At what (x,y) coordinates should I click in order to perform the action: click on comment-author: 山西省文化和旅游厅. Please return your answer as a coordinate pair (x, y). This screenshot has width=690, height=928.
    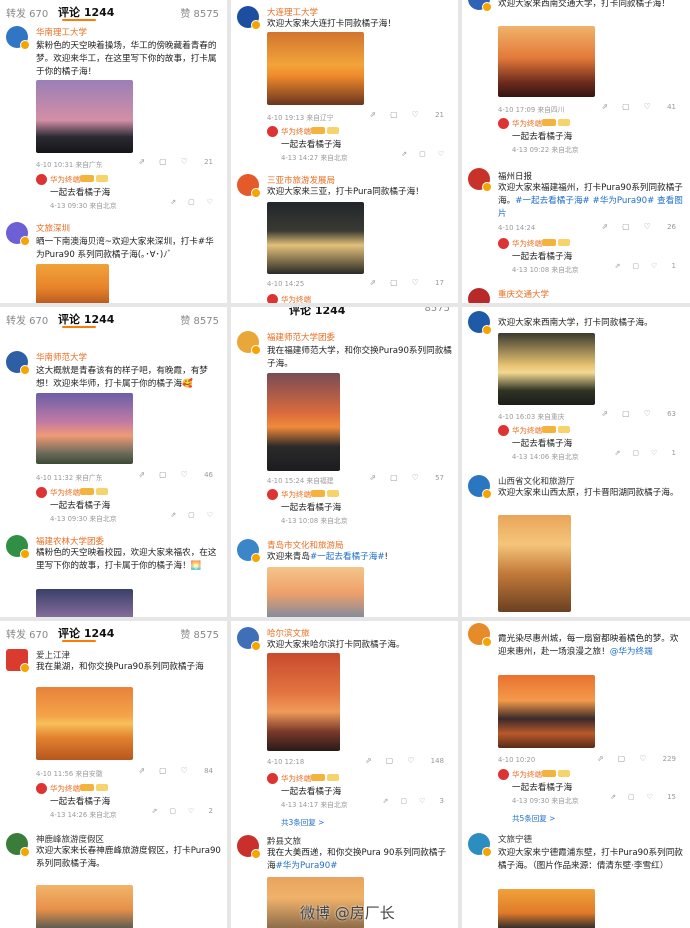
    Looking at the image, I should click on (536, 481).